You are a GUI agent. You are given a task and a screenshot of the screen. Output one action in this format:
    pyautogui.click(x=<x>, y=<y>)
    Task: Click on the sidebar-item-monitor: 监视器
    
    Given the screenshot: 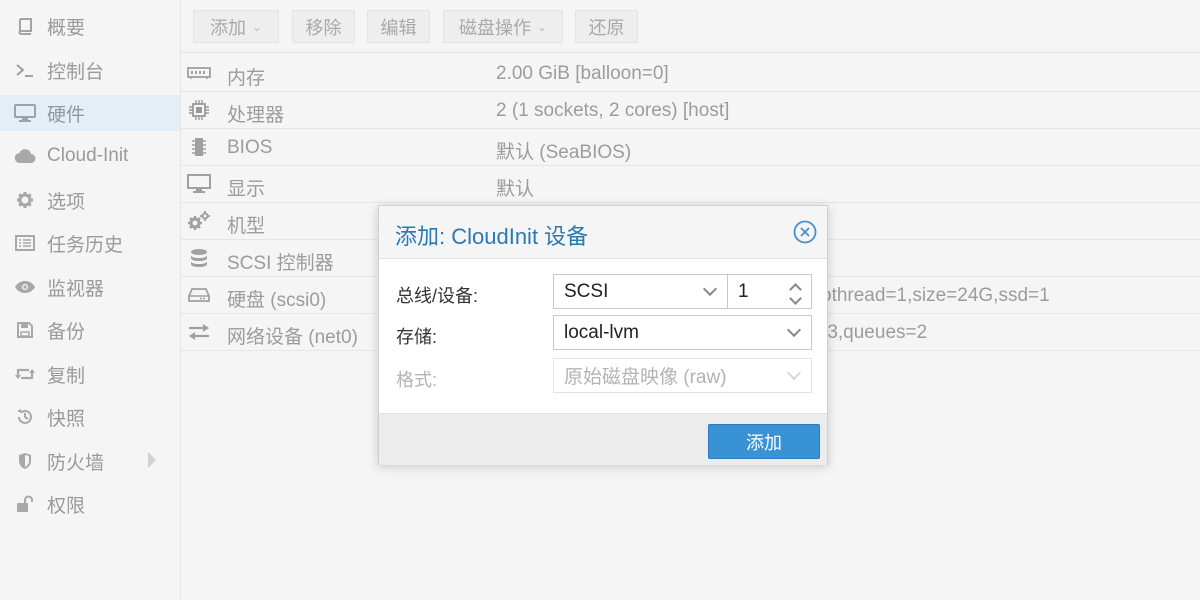 What is the action you would take?
    pyautogui.click(x=90, y=287)
    